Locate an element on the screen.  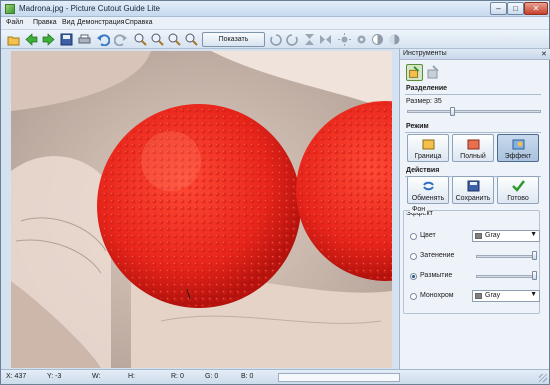
show-original-button: Показать исходное is located at coordinates (233, 44).